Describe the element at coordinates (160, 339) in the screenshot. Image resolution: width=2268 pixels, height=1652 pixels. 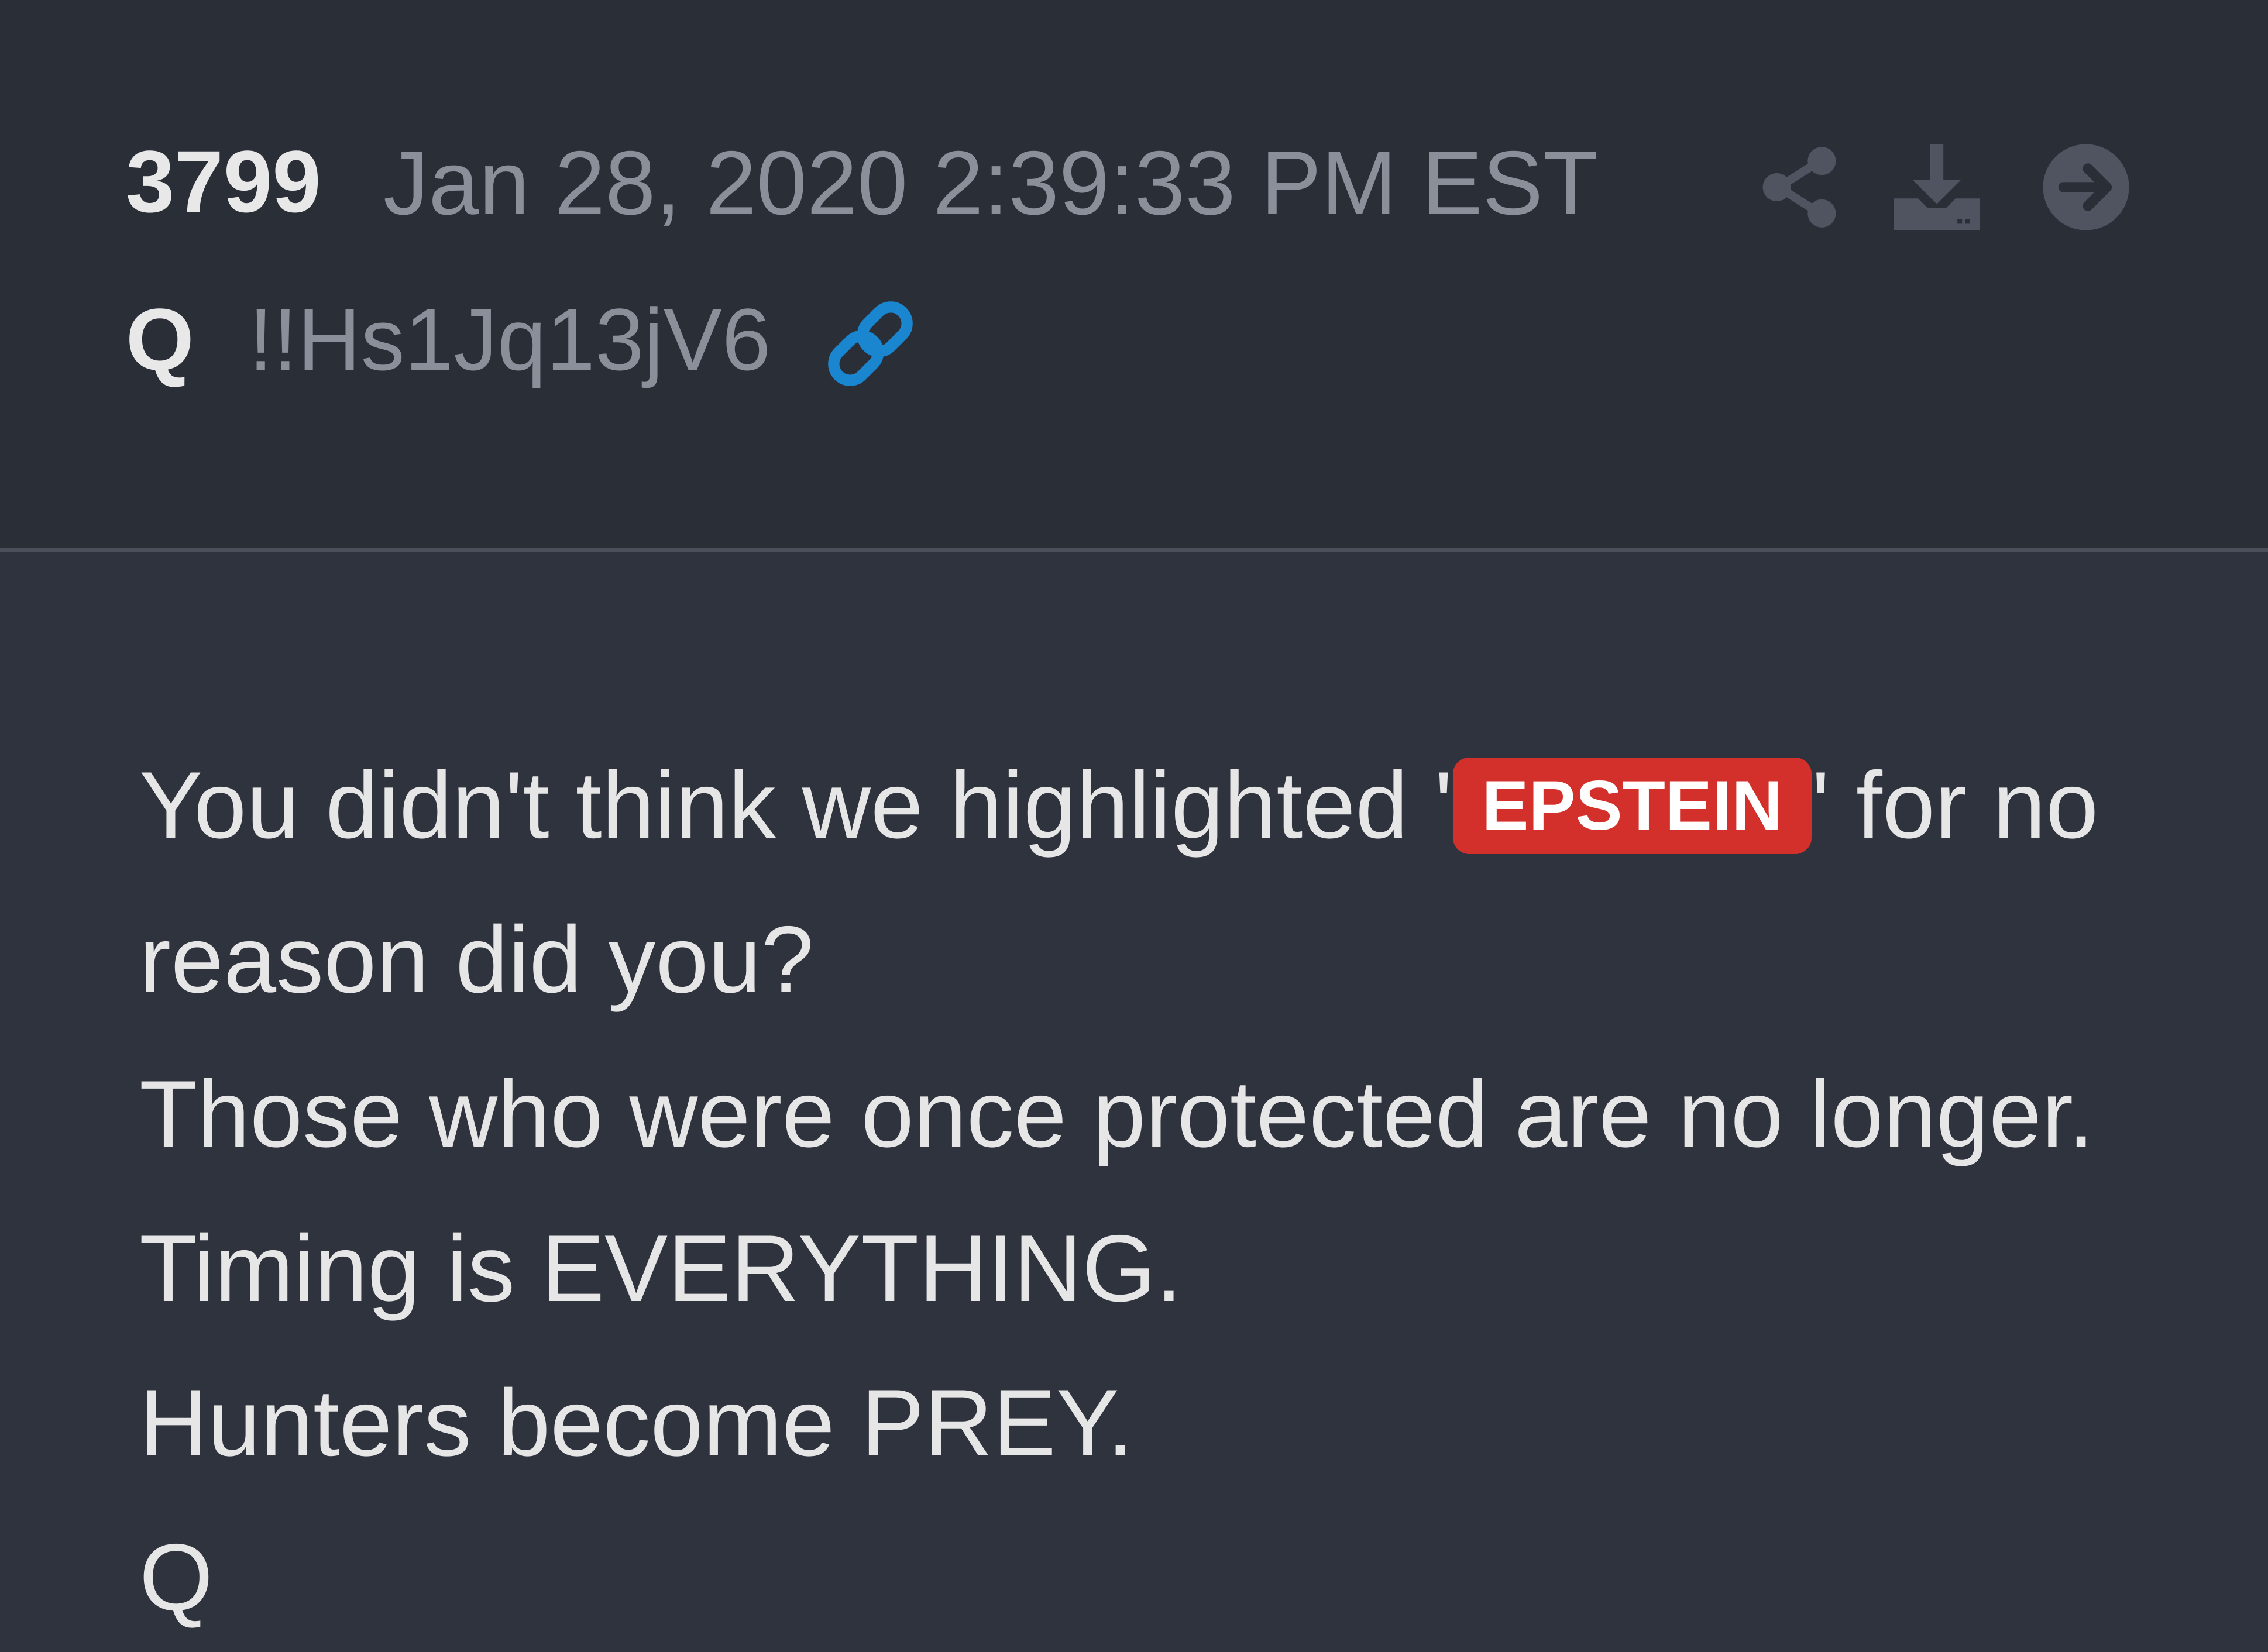
I see `author-name: Q` at that location.